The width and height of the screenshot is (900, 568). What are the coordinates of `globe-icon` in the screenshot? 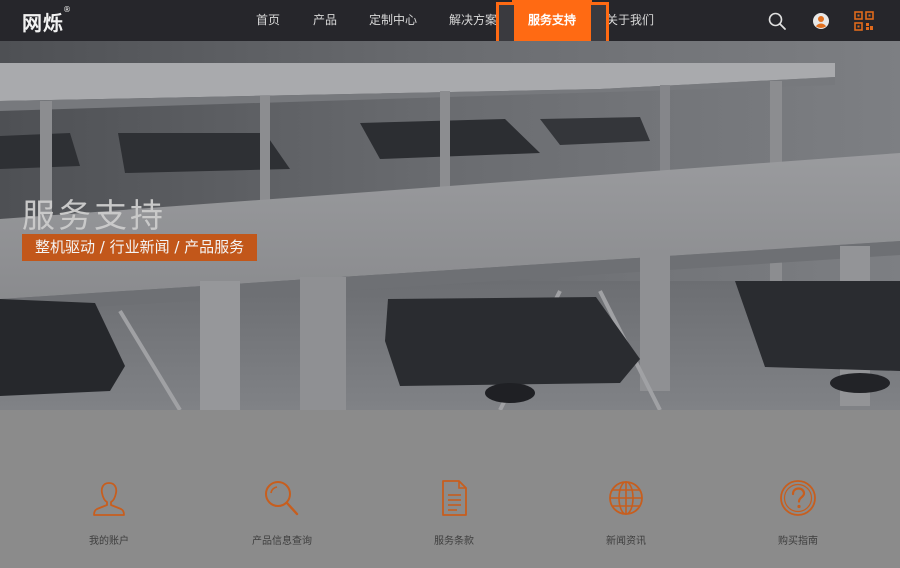 It's located at (626, 498).